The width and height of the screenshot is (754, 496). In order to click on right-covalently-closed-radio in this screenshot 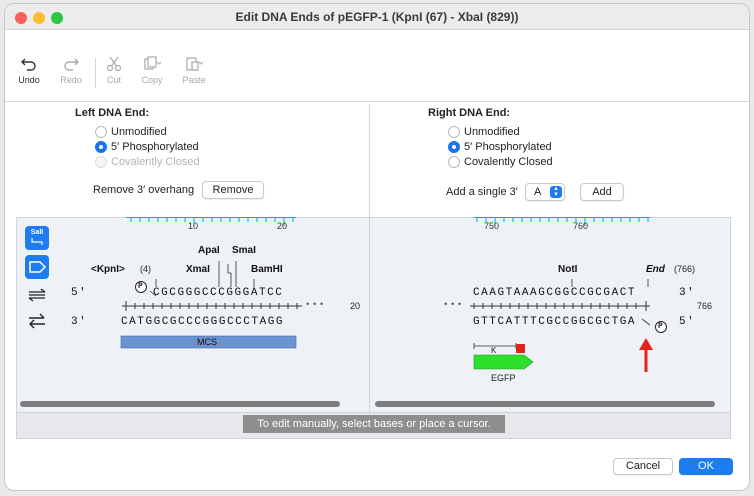, I will do `click(454, 162)`.